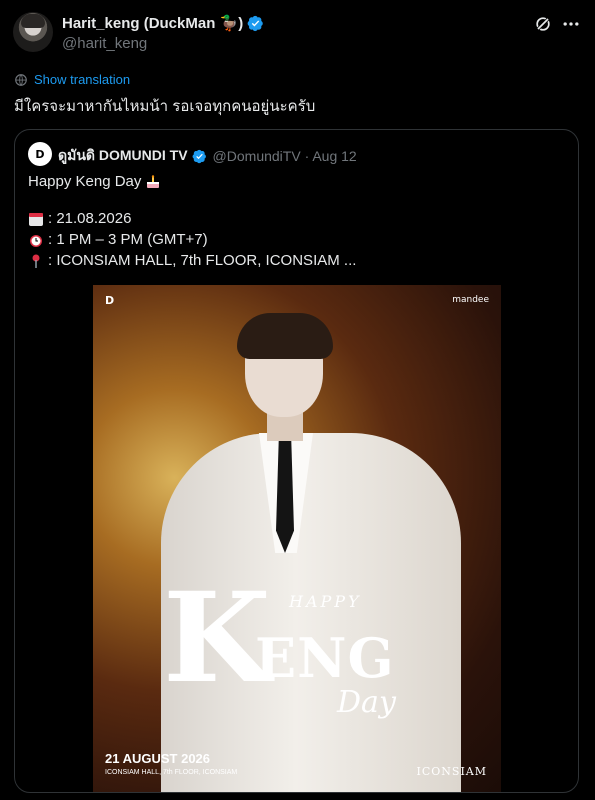 The width and height of the screenshot is (595, 800). I want to click on quoted-avatar-logo: D, so click(40, 154).